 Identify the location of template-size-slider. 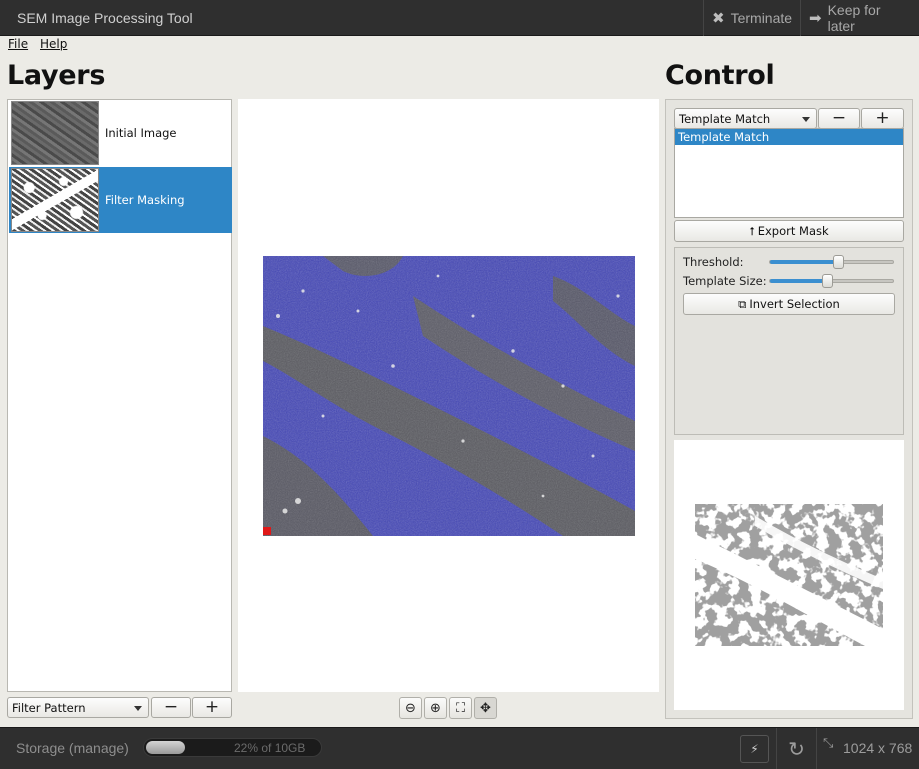
(831, 281).